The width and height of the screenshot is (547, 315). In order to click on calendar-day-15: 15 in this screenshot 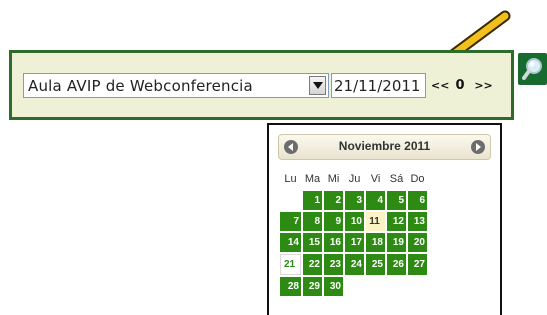, I will do `click(312, 242)`.